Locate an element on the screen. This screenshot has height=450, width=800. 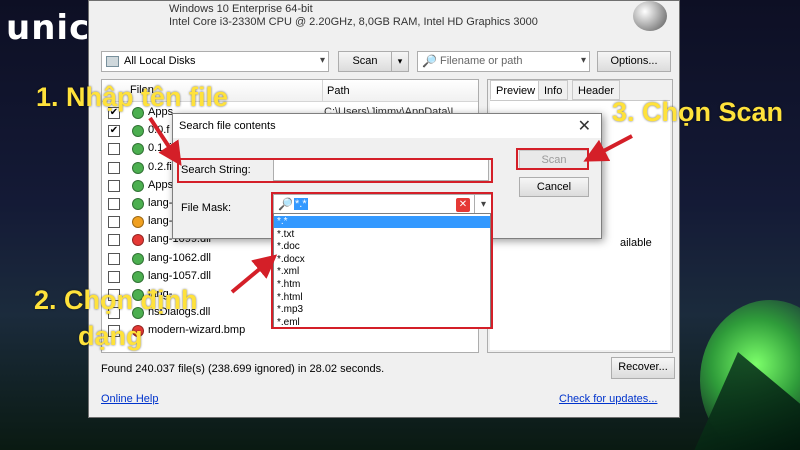
column-path: Path is located at coordinates (336, 91).